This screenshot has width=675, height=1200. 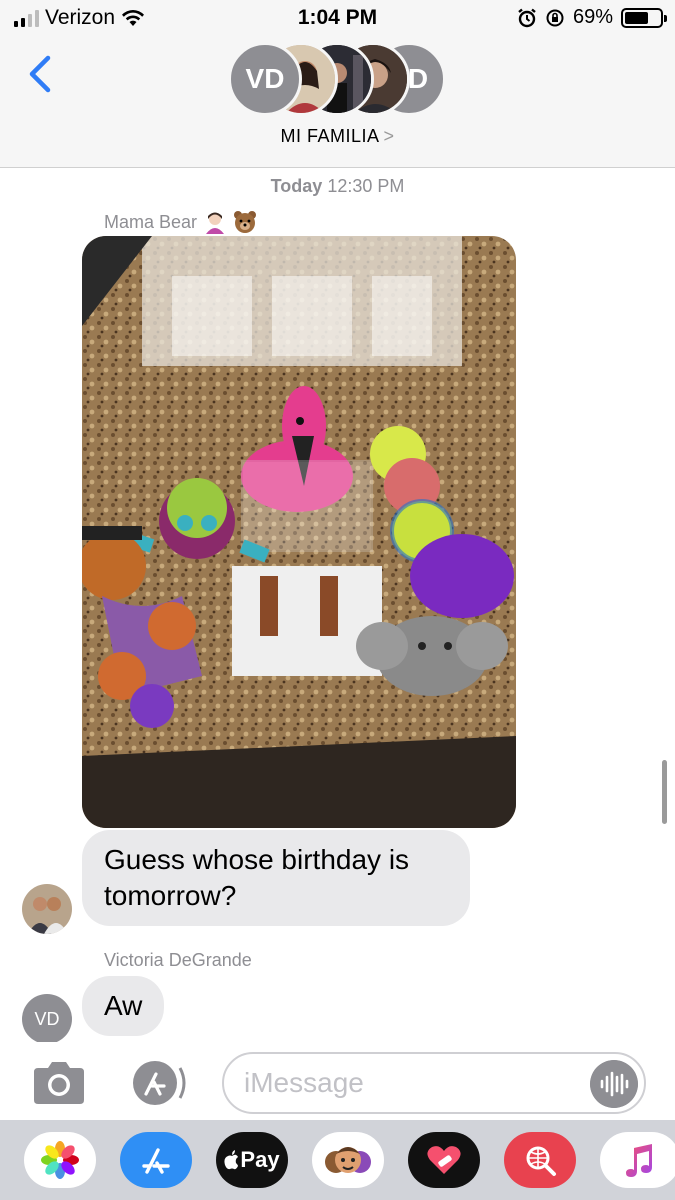 What do you see at coordinates (47, 909) in the screenshot?
I see `sender-avatar` at bounding box center [47, 909].